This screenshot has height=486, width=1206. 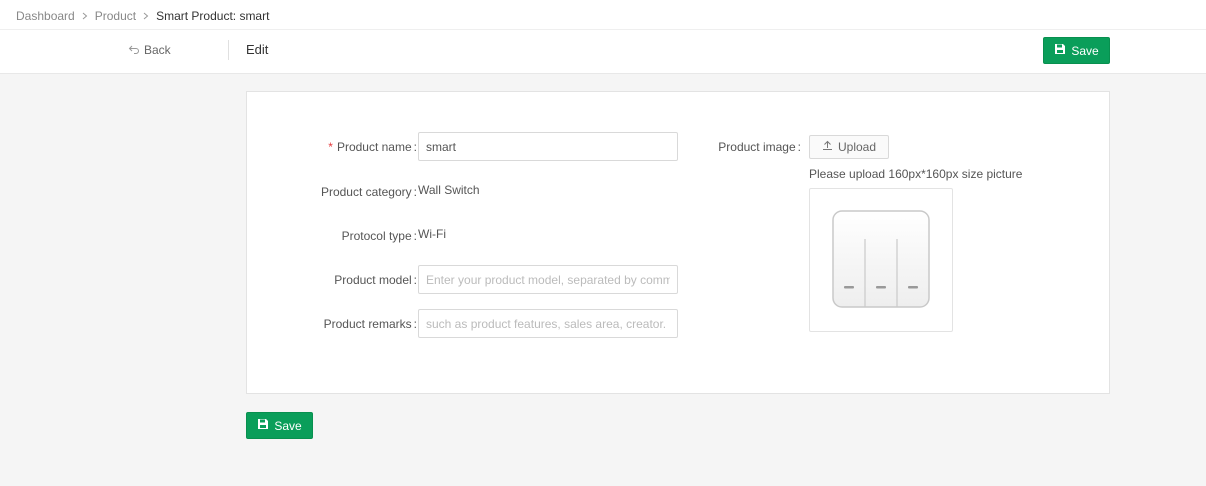 I want to click on protocol-type-value: Wi-Fi, so click(x=432, y=234).